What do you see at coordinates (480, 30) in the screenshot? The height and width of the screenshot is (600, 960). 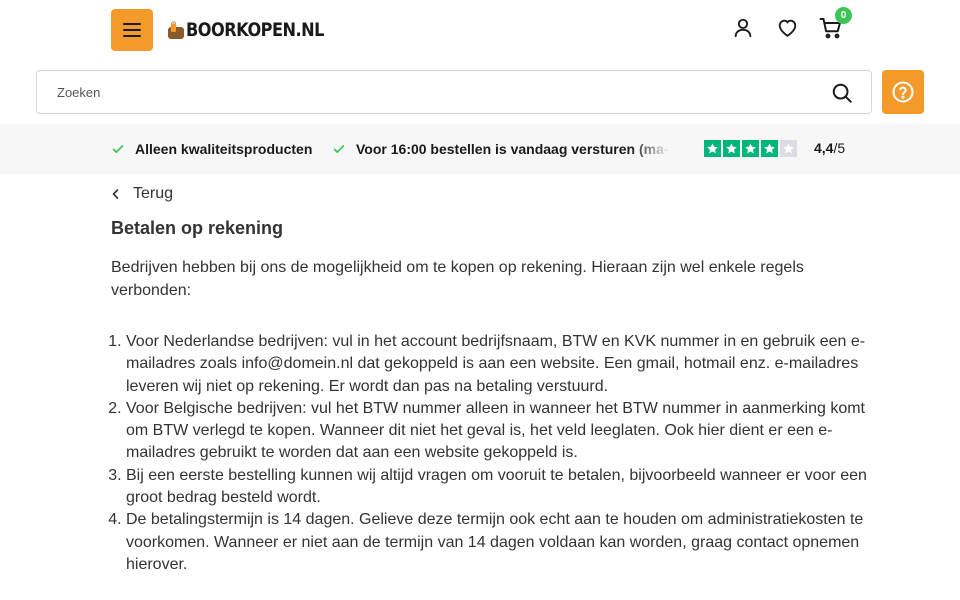 I see `top-header: BOORKOPEN.NL 0` at bounding box center [480, 30].